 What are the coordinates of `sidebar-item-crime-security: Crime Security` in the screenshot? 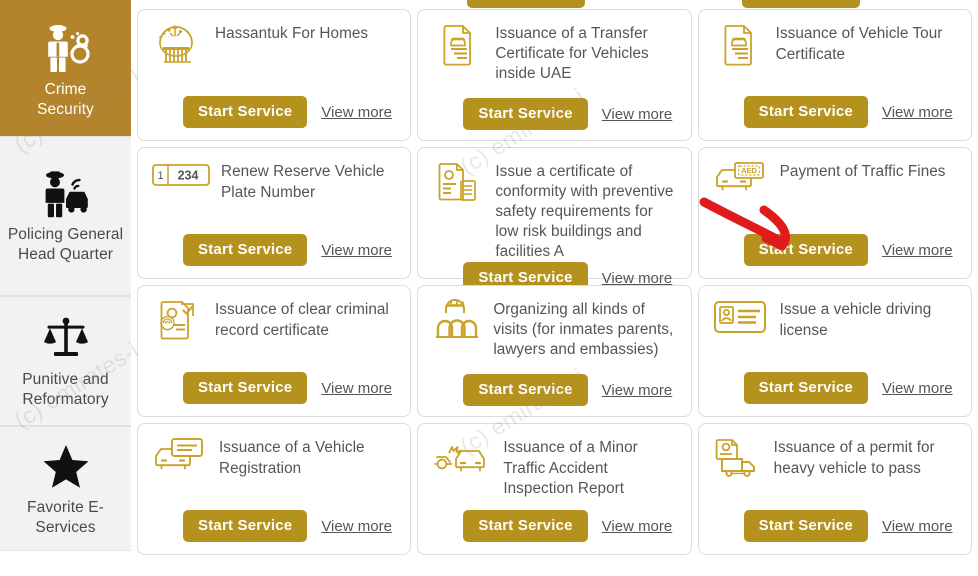 It's located at (65, 68).